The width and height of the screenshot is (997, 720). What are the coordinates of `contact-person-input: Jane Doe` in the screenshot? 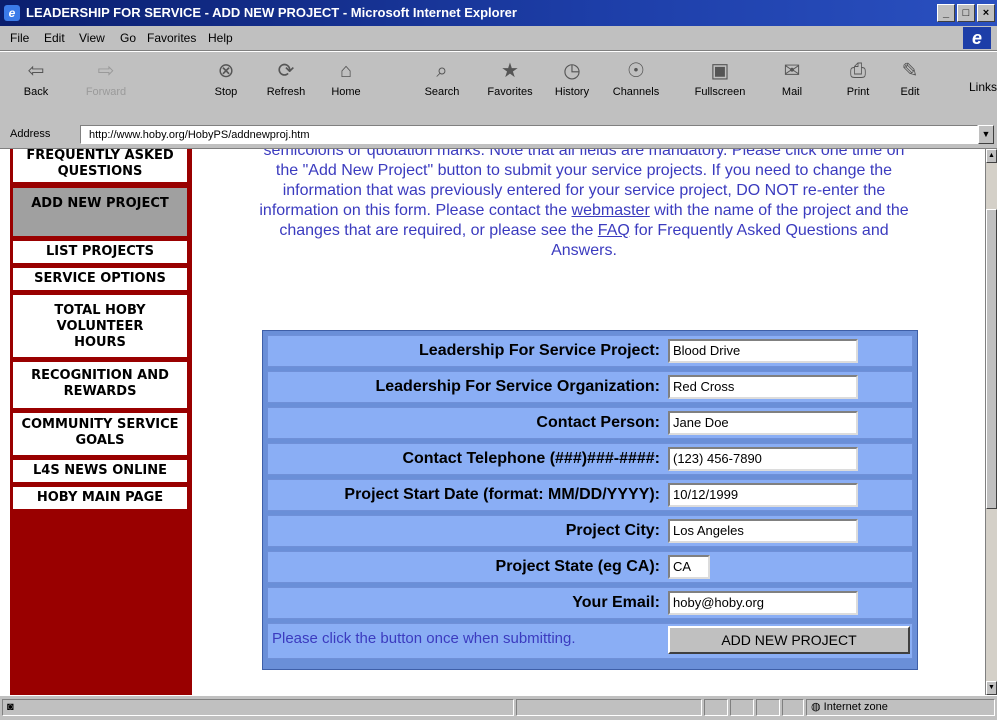 It's located at (763, 423).